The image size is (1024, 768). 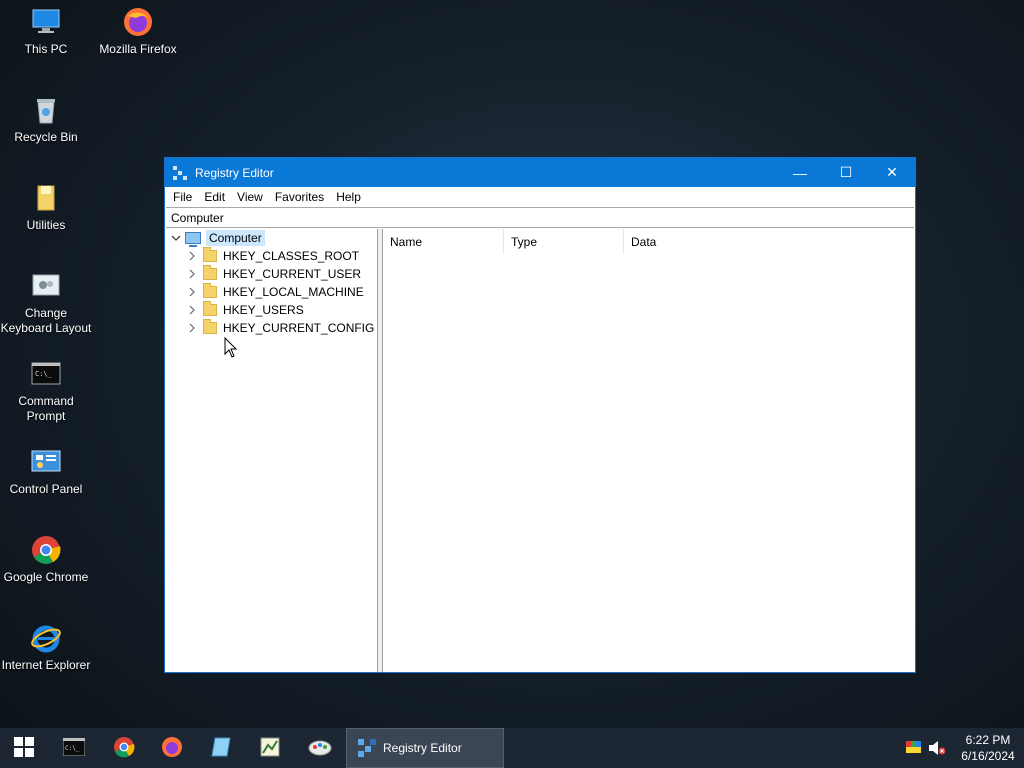 I want to click on taskbar: C:\_ Registry Editor 6:22 PM 6/16/2024, so click(x=512, y=748).